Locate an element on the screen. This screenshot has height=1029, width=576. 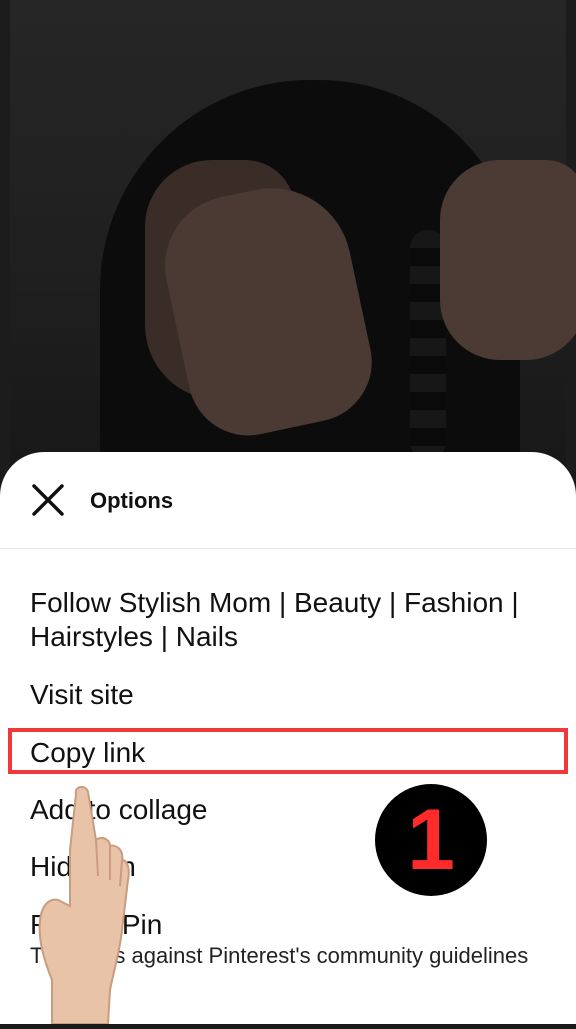
close-icon is located at coordinates (48, 500).